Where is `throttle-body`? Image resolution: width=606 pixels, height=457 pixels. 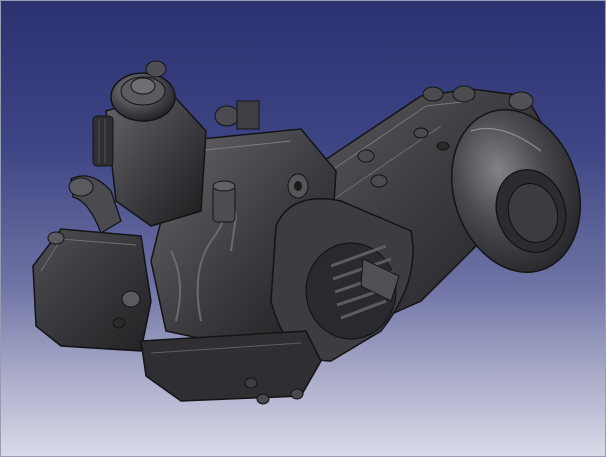
throttle-body is located at coordinates (224, 201).